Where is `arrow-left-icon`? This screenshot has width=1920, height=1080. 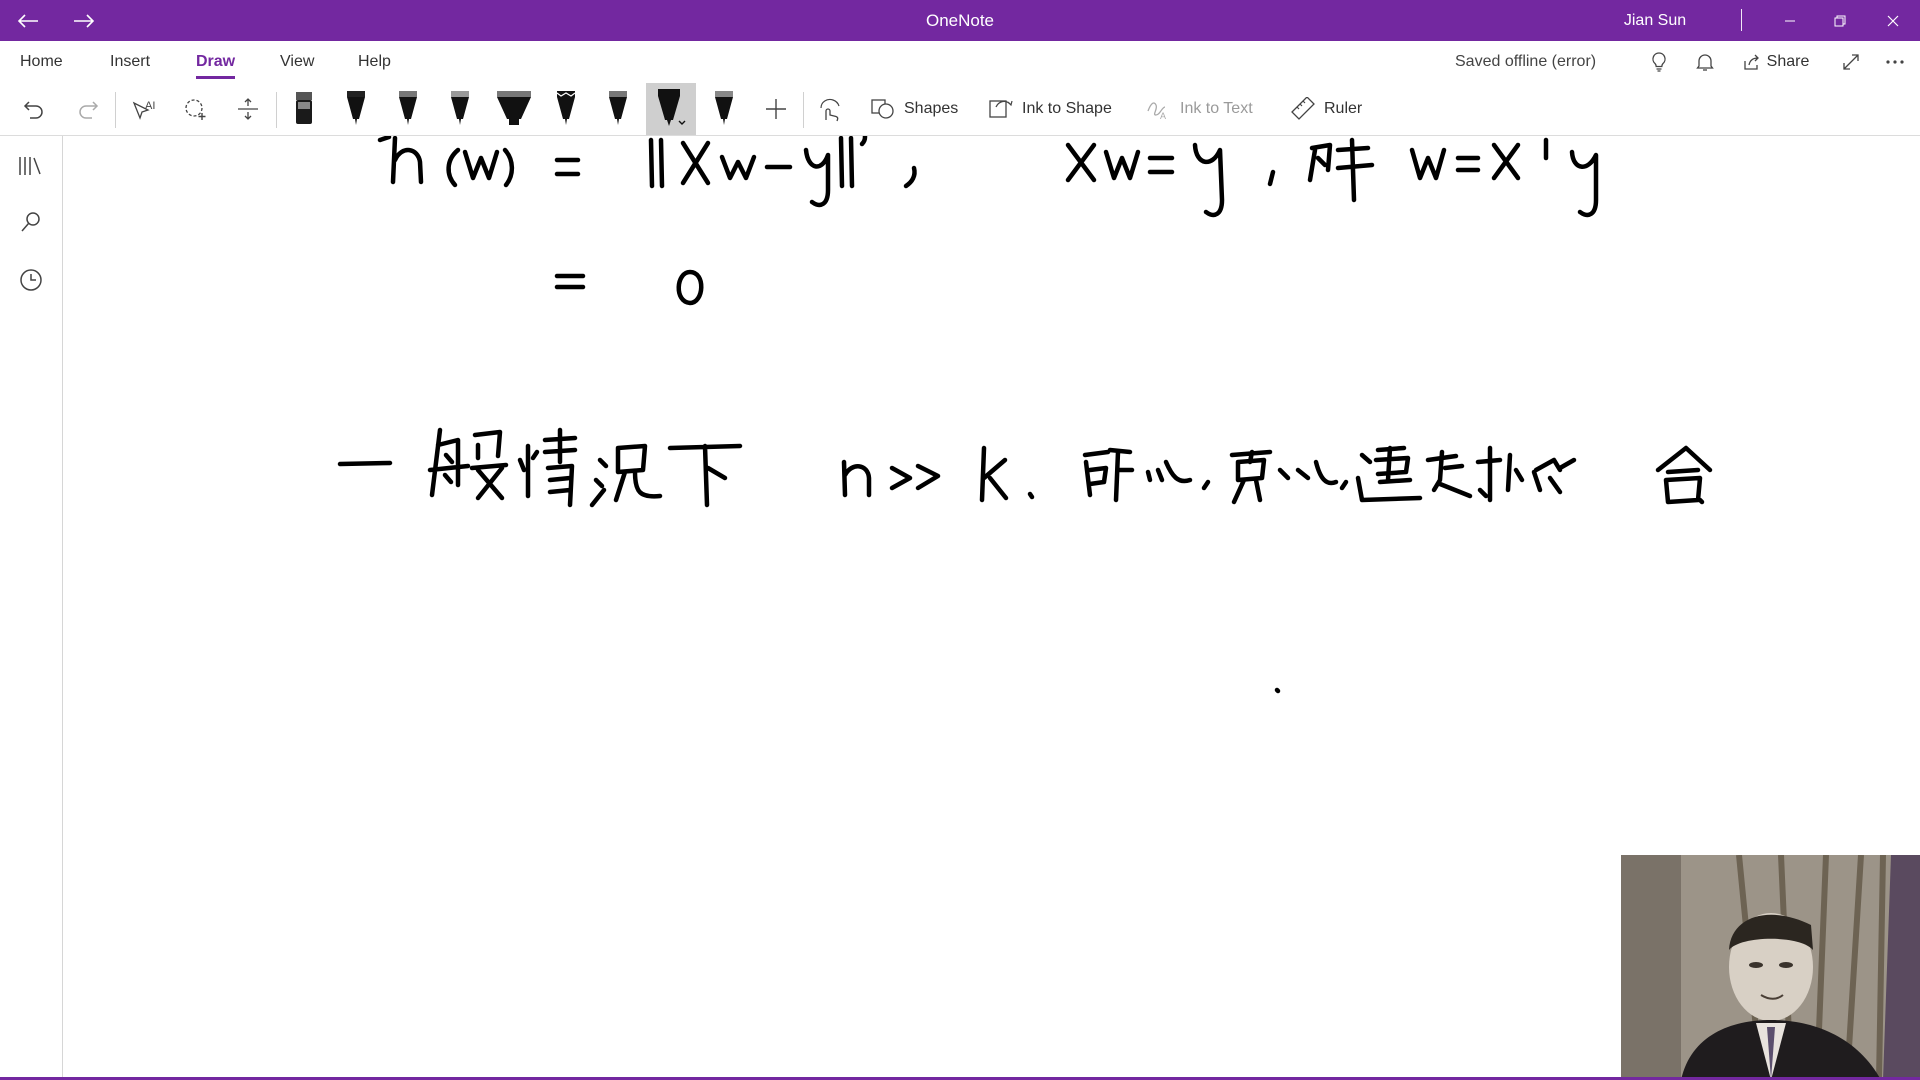 arrow-left-icon is located at coordinates (27, 20).